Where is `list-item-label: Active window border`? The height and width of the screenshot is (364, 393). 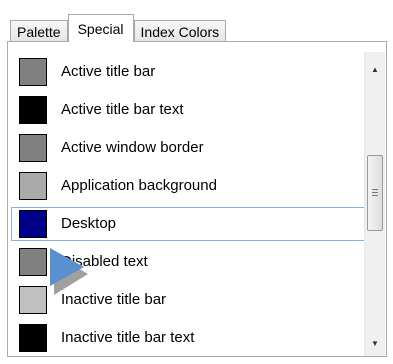 list-item-label: Active window border is located at coordinates (132, 147).